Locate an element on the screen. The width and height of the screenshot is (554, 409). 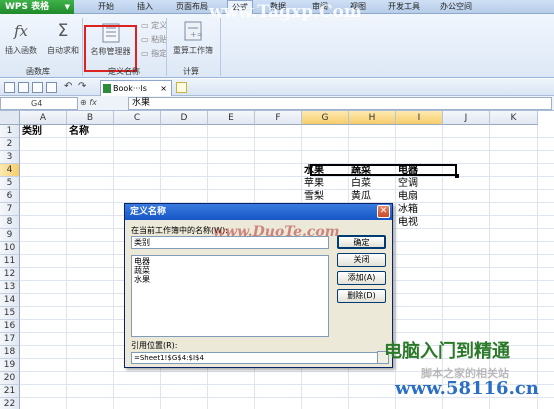
cell-h5: 白菜 is located at coordinates (361, 183).